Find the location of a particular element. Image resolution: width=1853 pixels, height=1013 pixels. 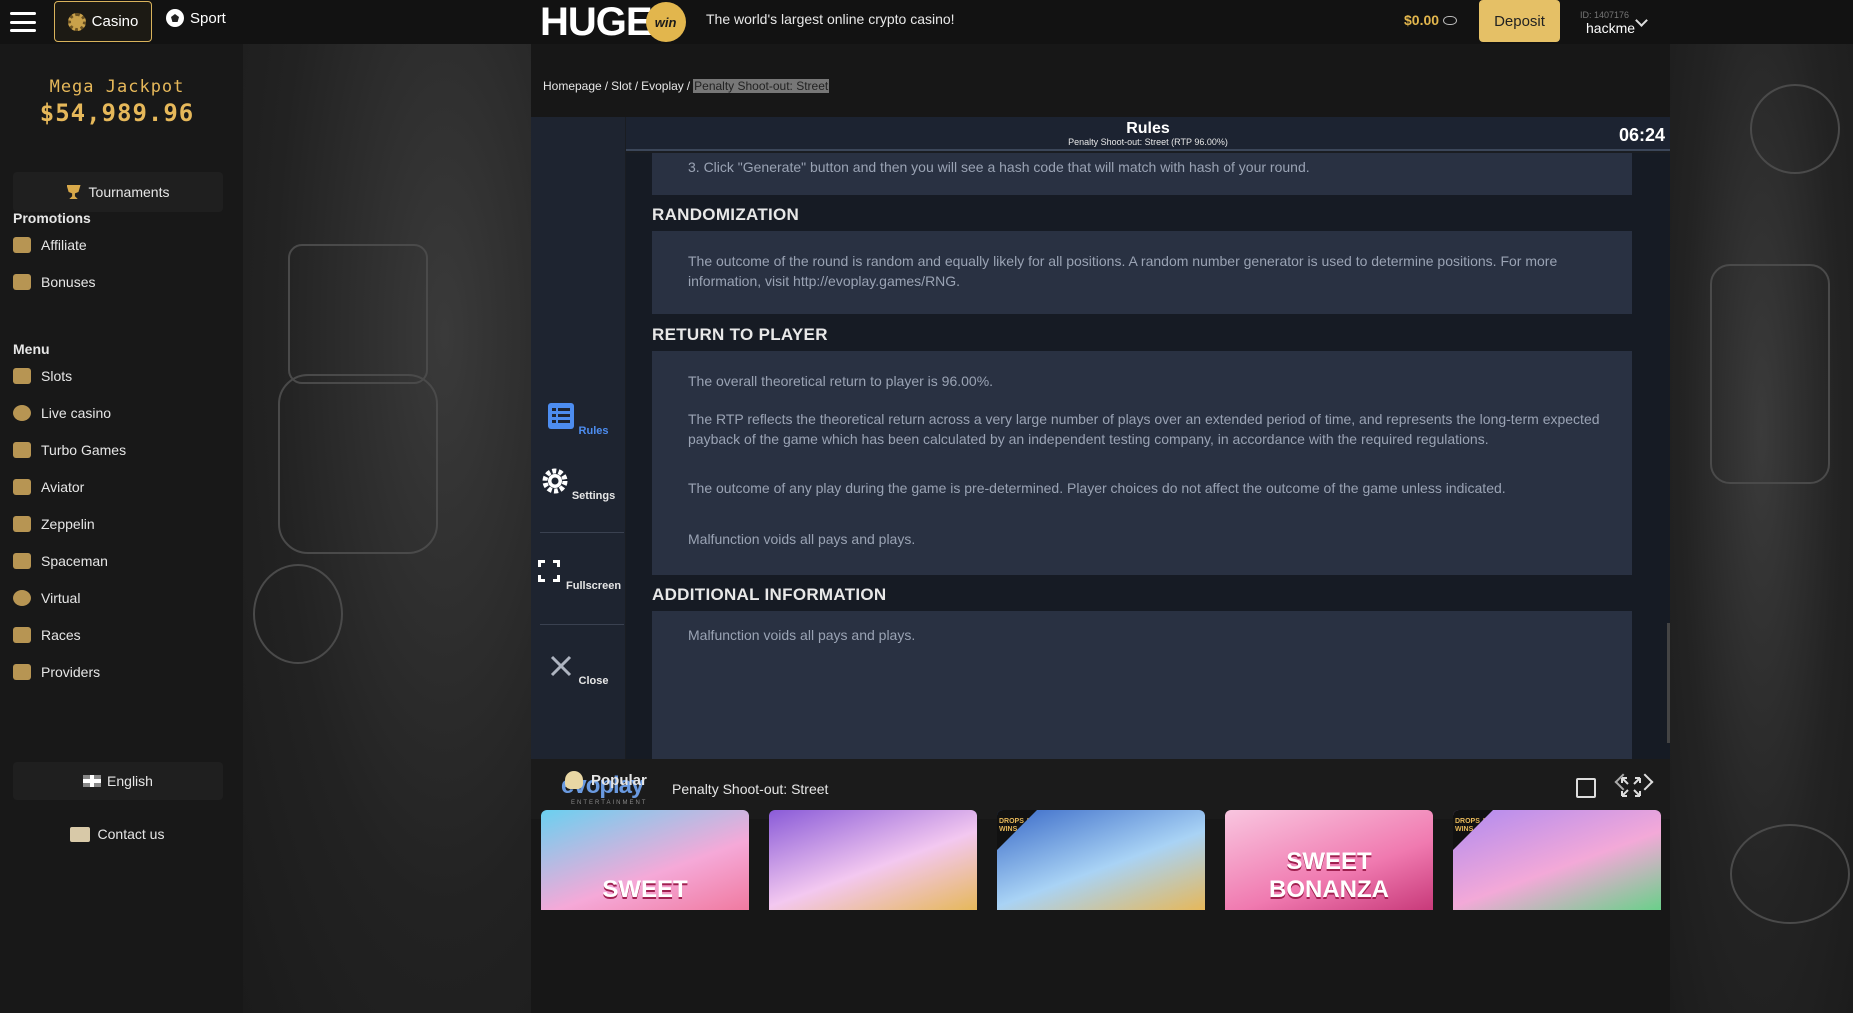

game-card-label: SWEET is located at coordinates (645, 889).